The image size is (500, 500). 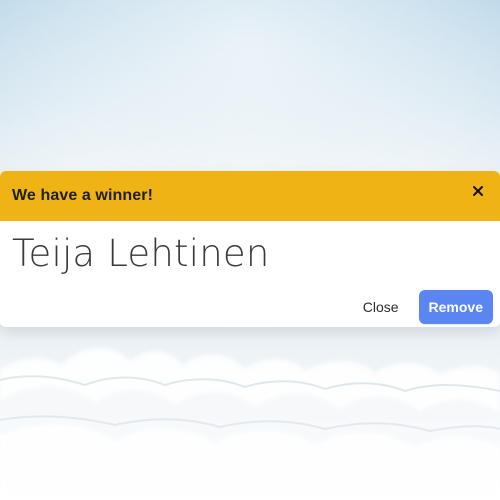 What do you see at coordinates (83, 195) in the screenshot?
I see `modal-title: We have a winner!` at bounding box center [83, 195].